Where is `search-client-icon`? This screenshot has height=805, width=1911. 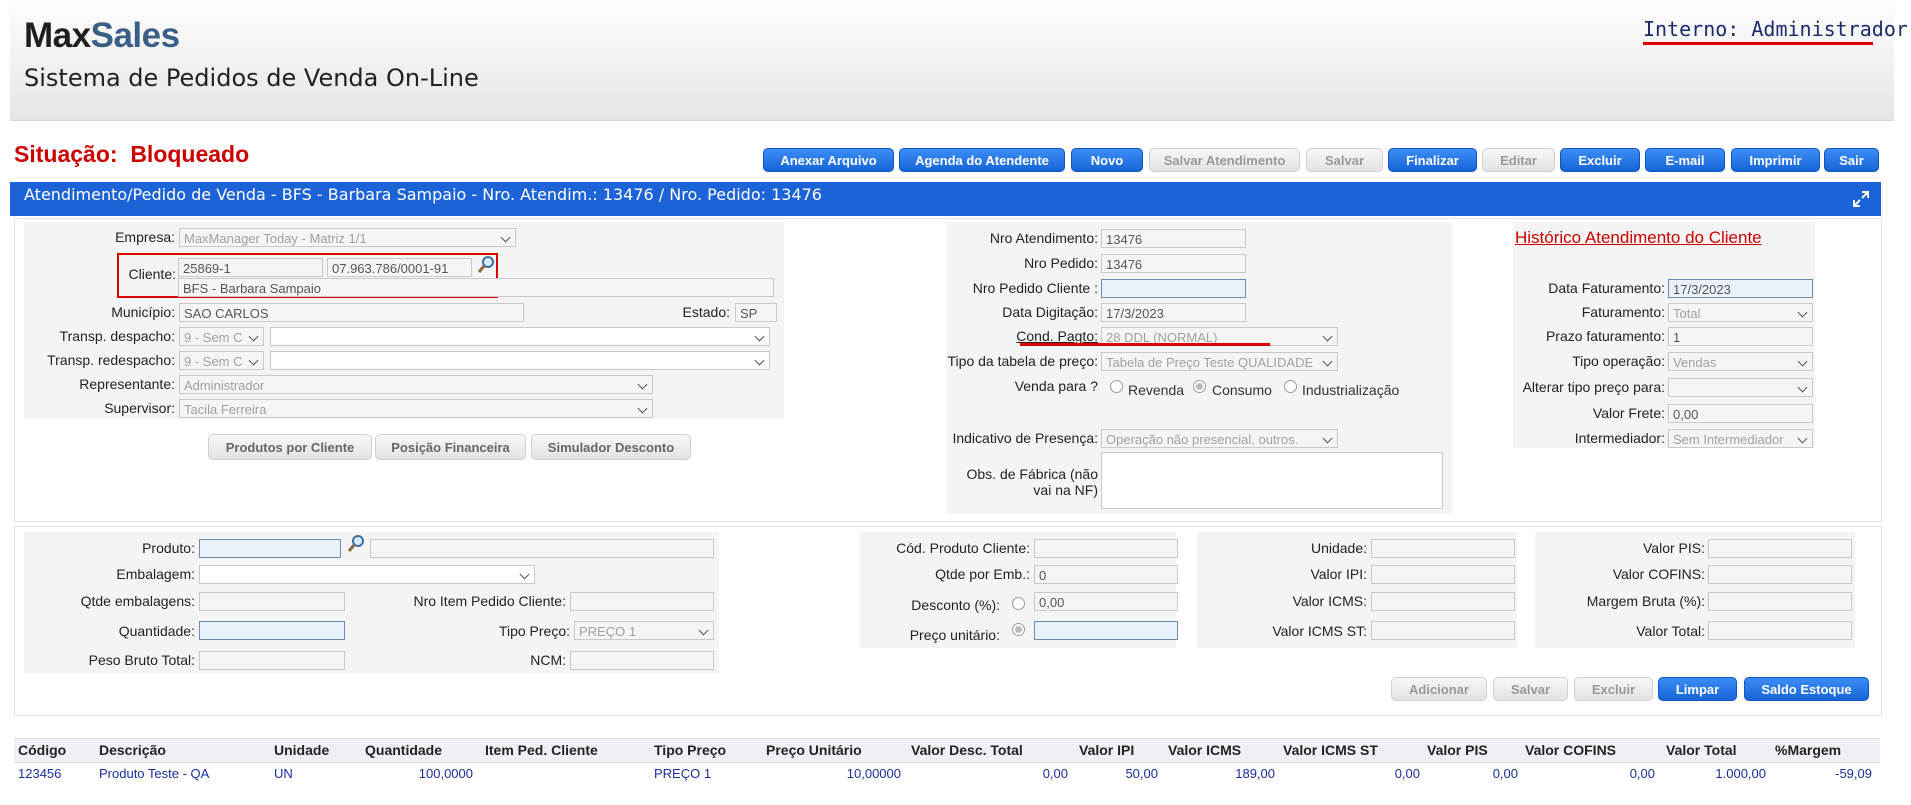 search-client-icon is located at coordinates (486, 265).